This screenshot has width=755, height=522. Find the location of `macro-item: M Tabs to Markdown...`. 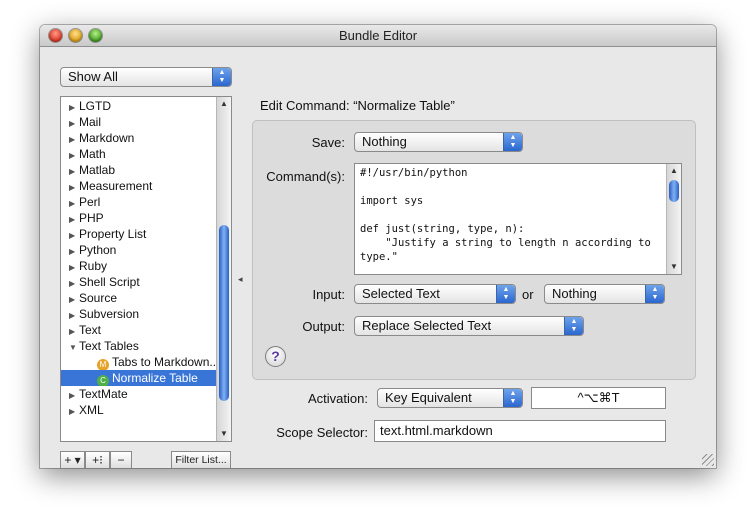

macro-item: M Tabs to Markdown... is located at coordinates (138, 362).